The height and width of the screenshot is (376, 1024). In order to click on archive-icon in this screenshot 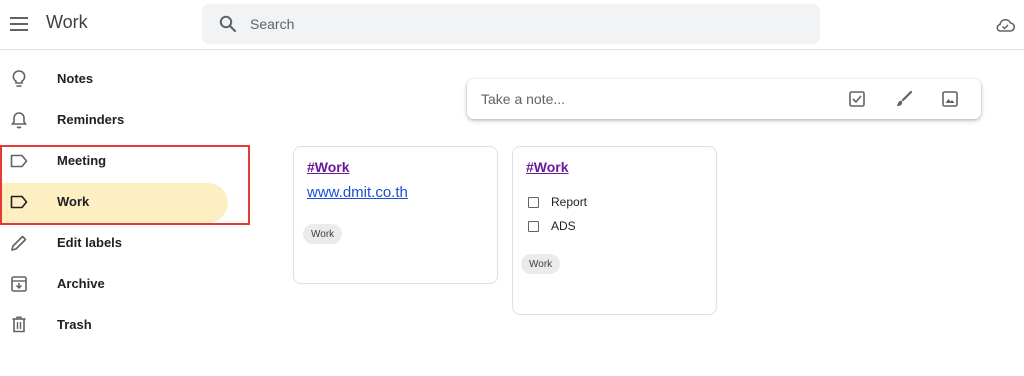, I will do `click(19, 284)`.